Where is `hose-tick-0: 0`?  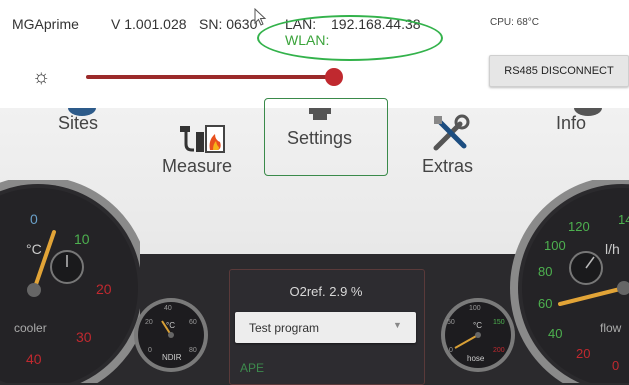
hose-tick-0: 0 is located at coordinates (451, 350).